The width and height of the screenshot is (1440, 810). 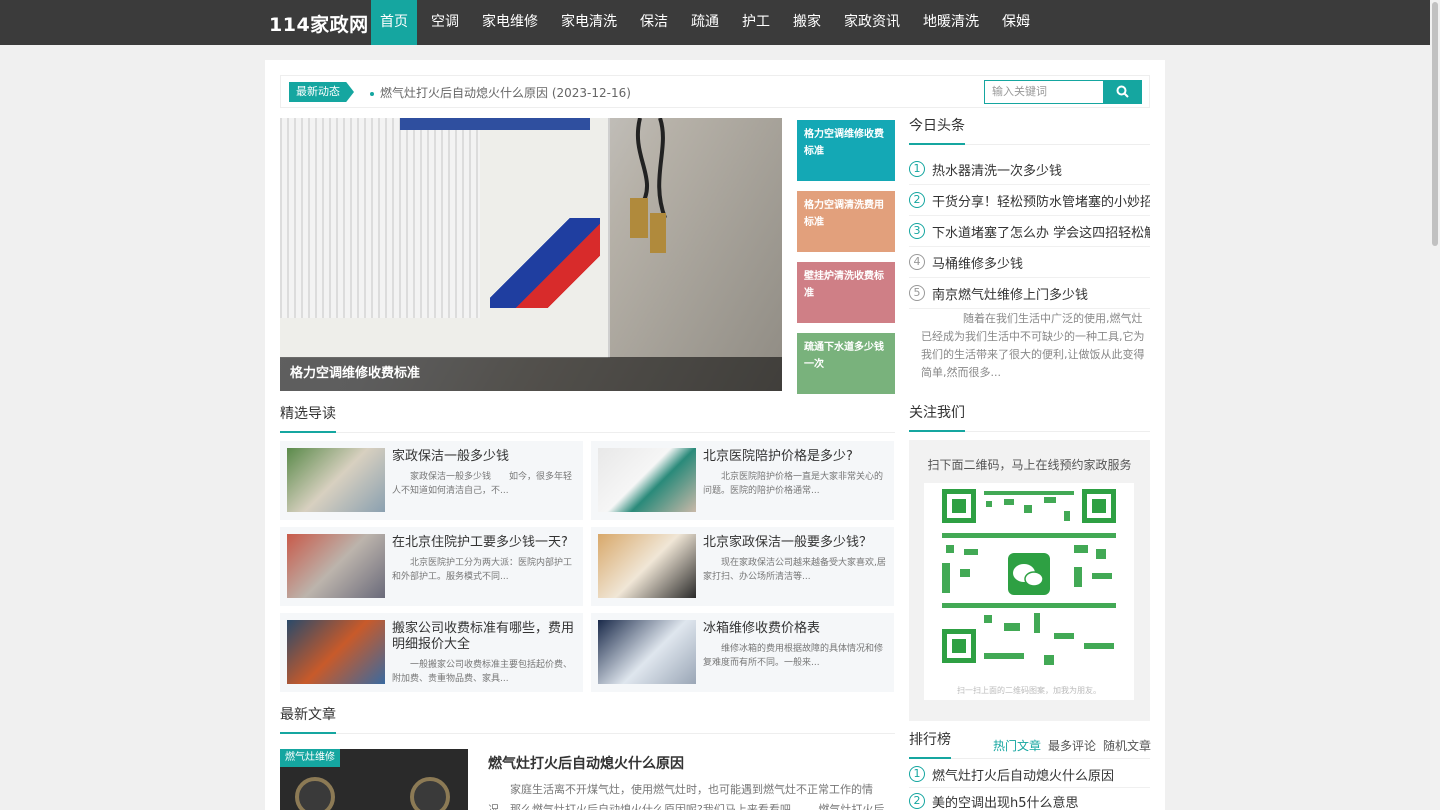 I want to click on list-item: 4 马桶维修多少钱, so click(x=1029, y=262).